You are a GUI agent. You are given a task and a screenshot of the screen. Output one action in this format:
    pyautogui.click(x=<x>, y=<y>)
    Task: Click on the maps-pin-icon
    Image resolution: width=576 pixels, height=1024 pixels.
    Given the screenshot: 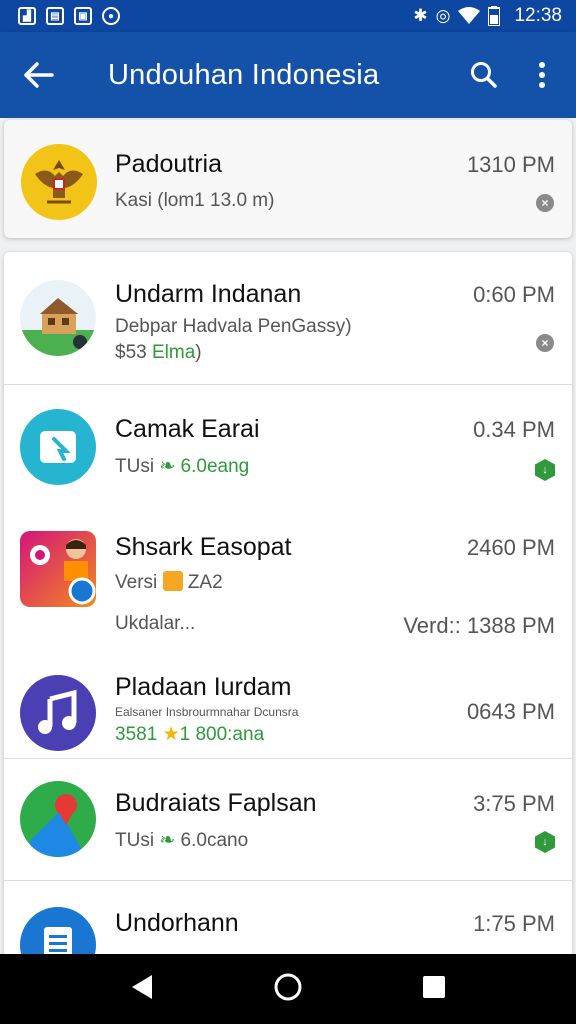 What is the action you would take?
    pyautogui.click(x=58, y=825)
    